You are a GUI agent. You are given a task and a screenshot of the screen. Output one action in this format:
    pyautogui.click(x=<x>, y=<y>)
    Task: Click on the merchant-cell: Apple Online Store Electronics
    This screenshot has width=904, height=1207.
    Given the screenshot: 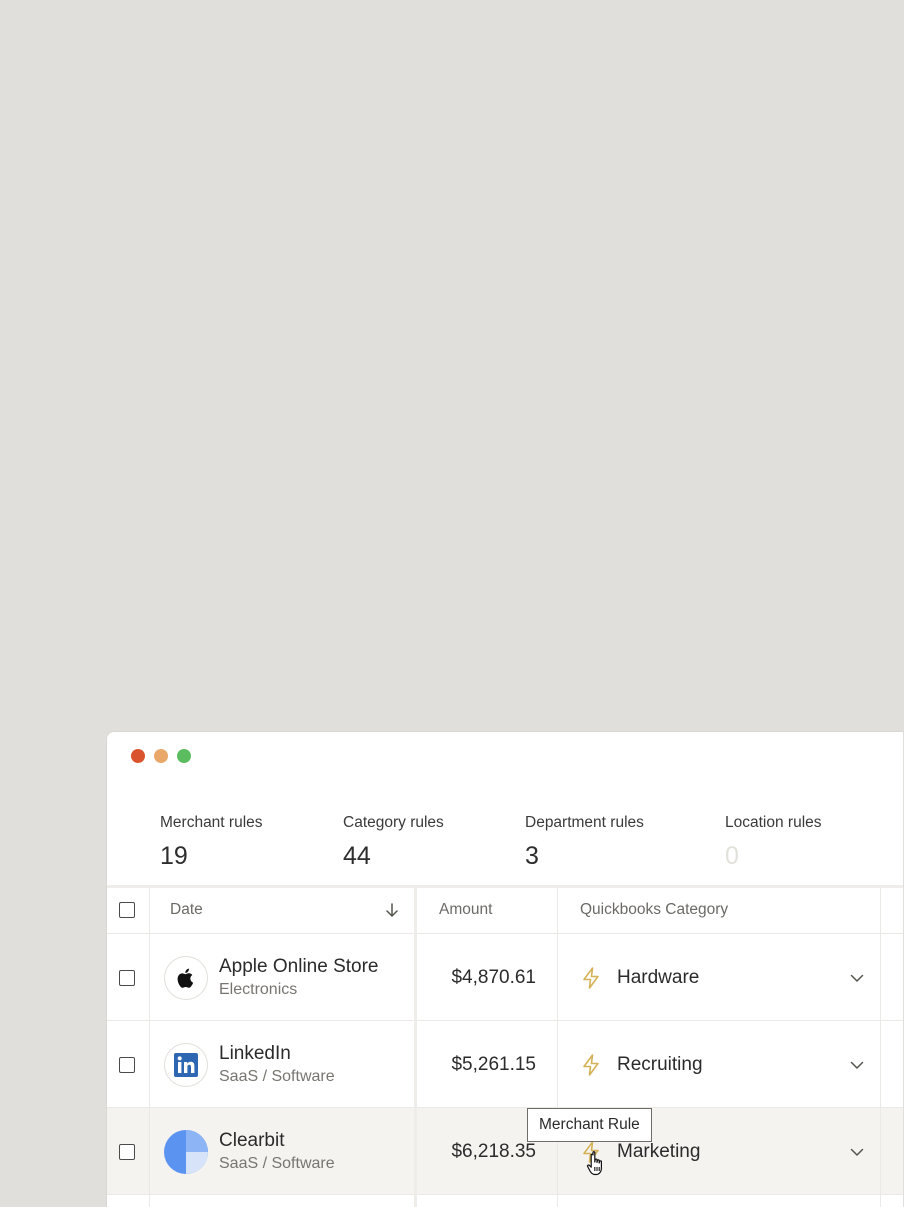 What is the action you would take?
    pyautogui.click(x=271, y=977)
    